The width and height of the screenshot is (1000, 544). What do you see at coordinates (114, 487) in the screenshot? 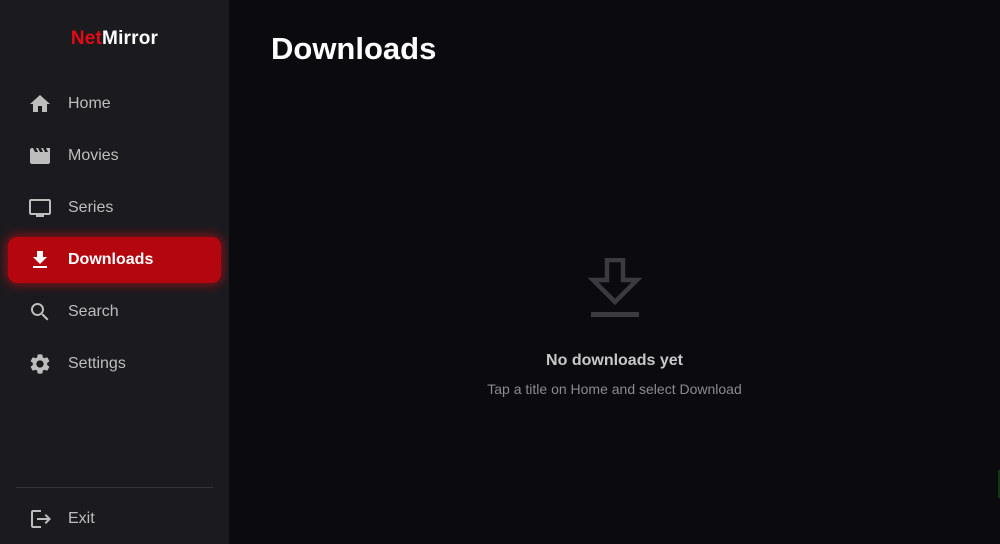
I see `sidebar-divider` at bounding box center [114, 487].